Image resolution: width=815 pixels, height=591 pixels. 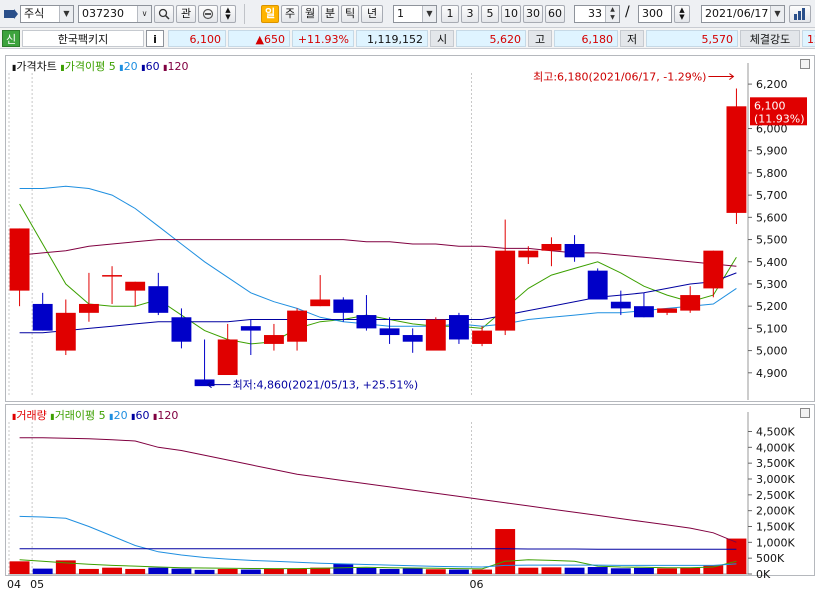 I want to click on search-button, so click(x=164, y=14).